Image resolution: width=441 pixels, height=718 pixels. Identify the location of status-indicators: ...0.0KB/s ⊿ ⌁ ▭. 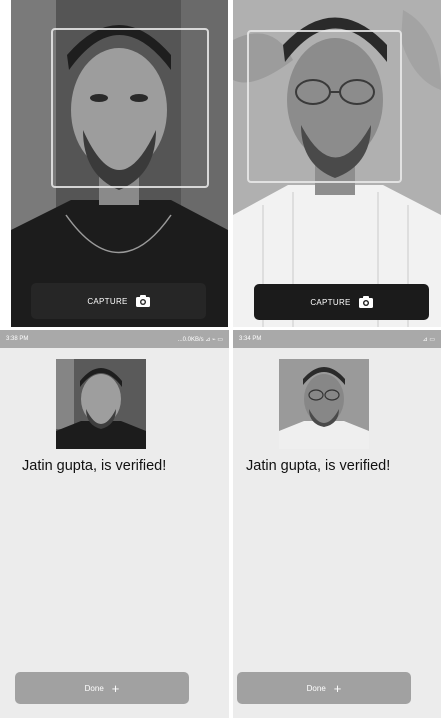
(200, 339).